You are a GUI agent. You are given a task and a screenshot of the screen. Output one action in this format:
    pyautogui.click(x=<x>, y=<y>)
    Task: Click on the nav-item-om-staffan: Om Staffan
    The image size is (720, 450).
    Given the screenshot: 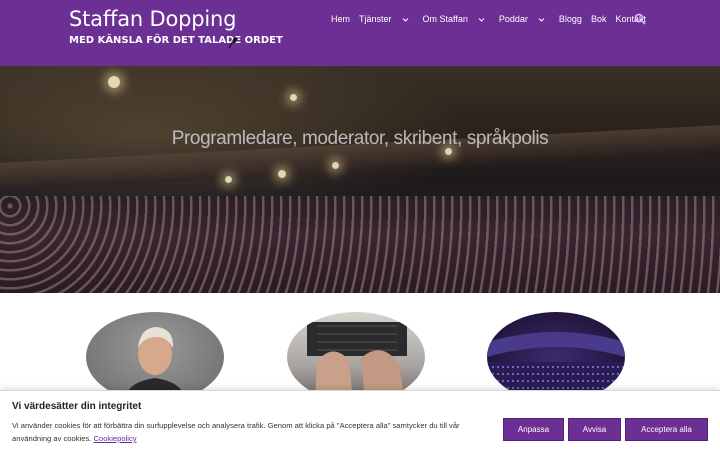 What is the action you would take?
    pyautogui.click(x=454, y=19)
    